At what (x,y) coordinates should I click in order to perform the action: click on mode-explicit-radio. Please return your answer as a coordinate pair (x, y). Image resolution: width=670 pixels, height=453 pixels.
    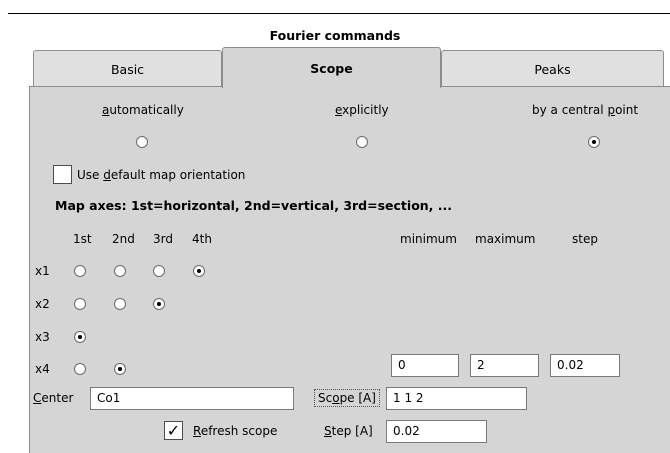
    Looking at the image, I should click on (362, 142).